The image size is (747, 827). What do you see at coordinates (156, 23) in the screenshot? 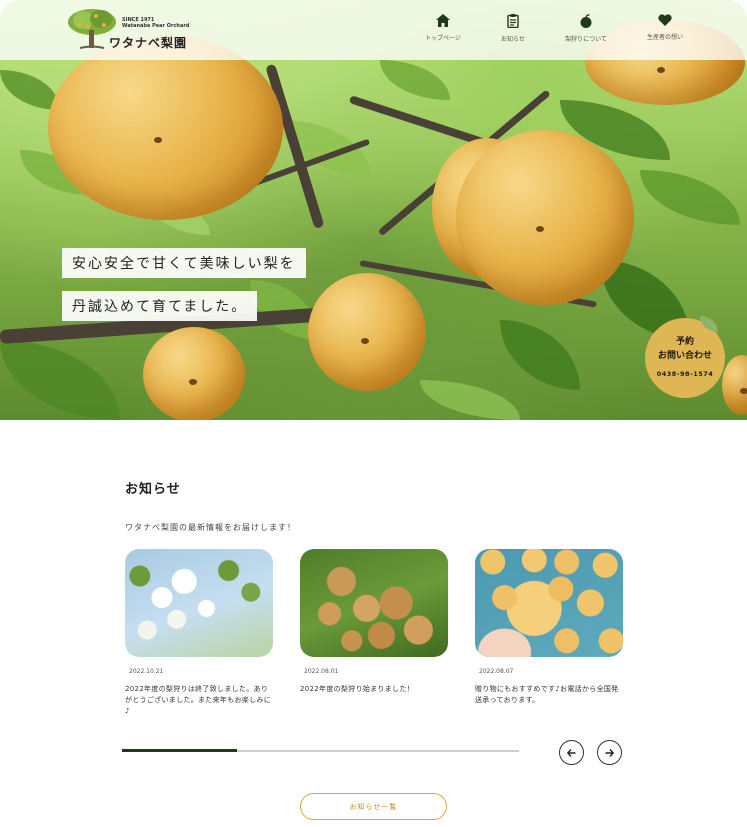
I see `logo-tagline: SINCE 1971 Watanabe Pear Orchard` at bounding box center [156, 23].